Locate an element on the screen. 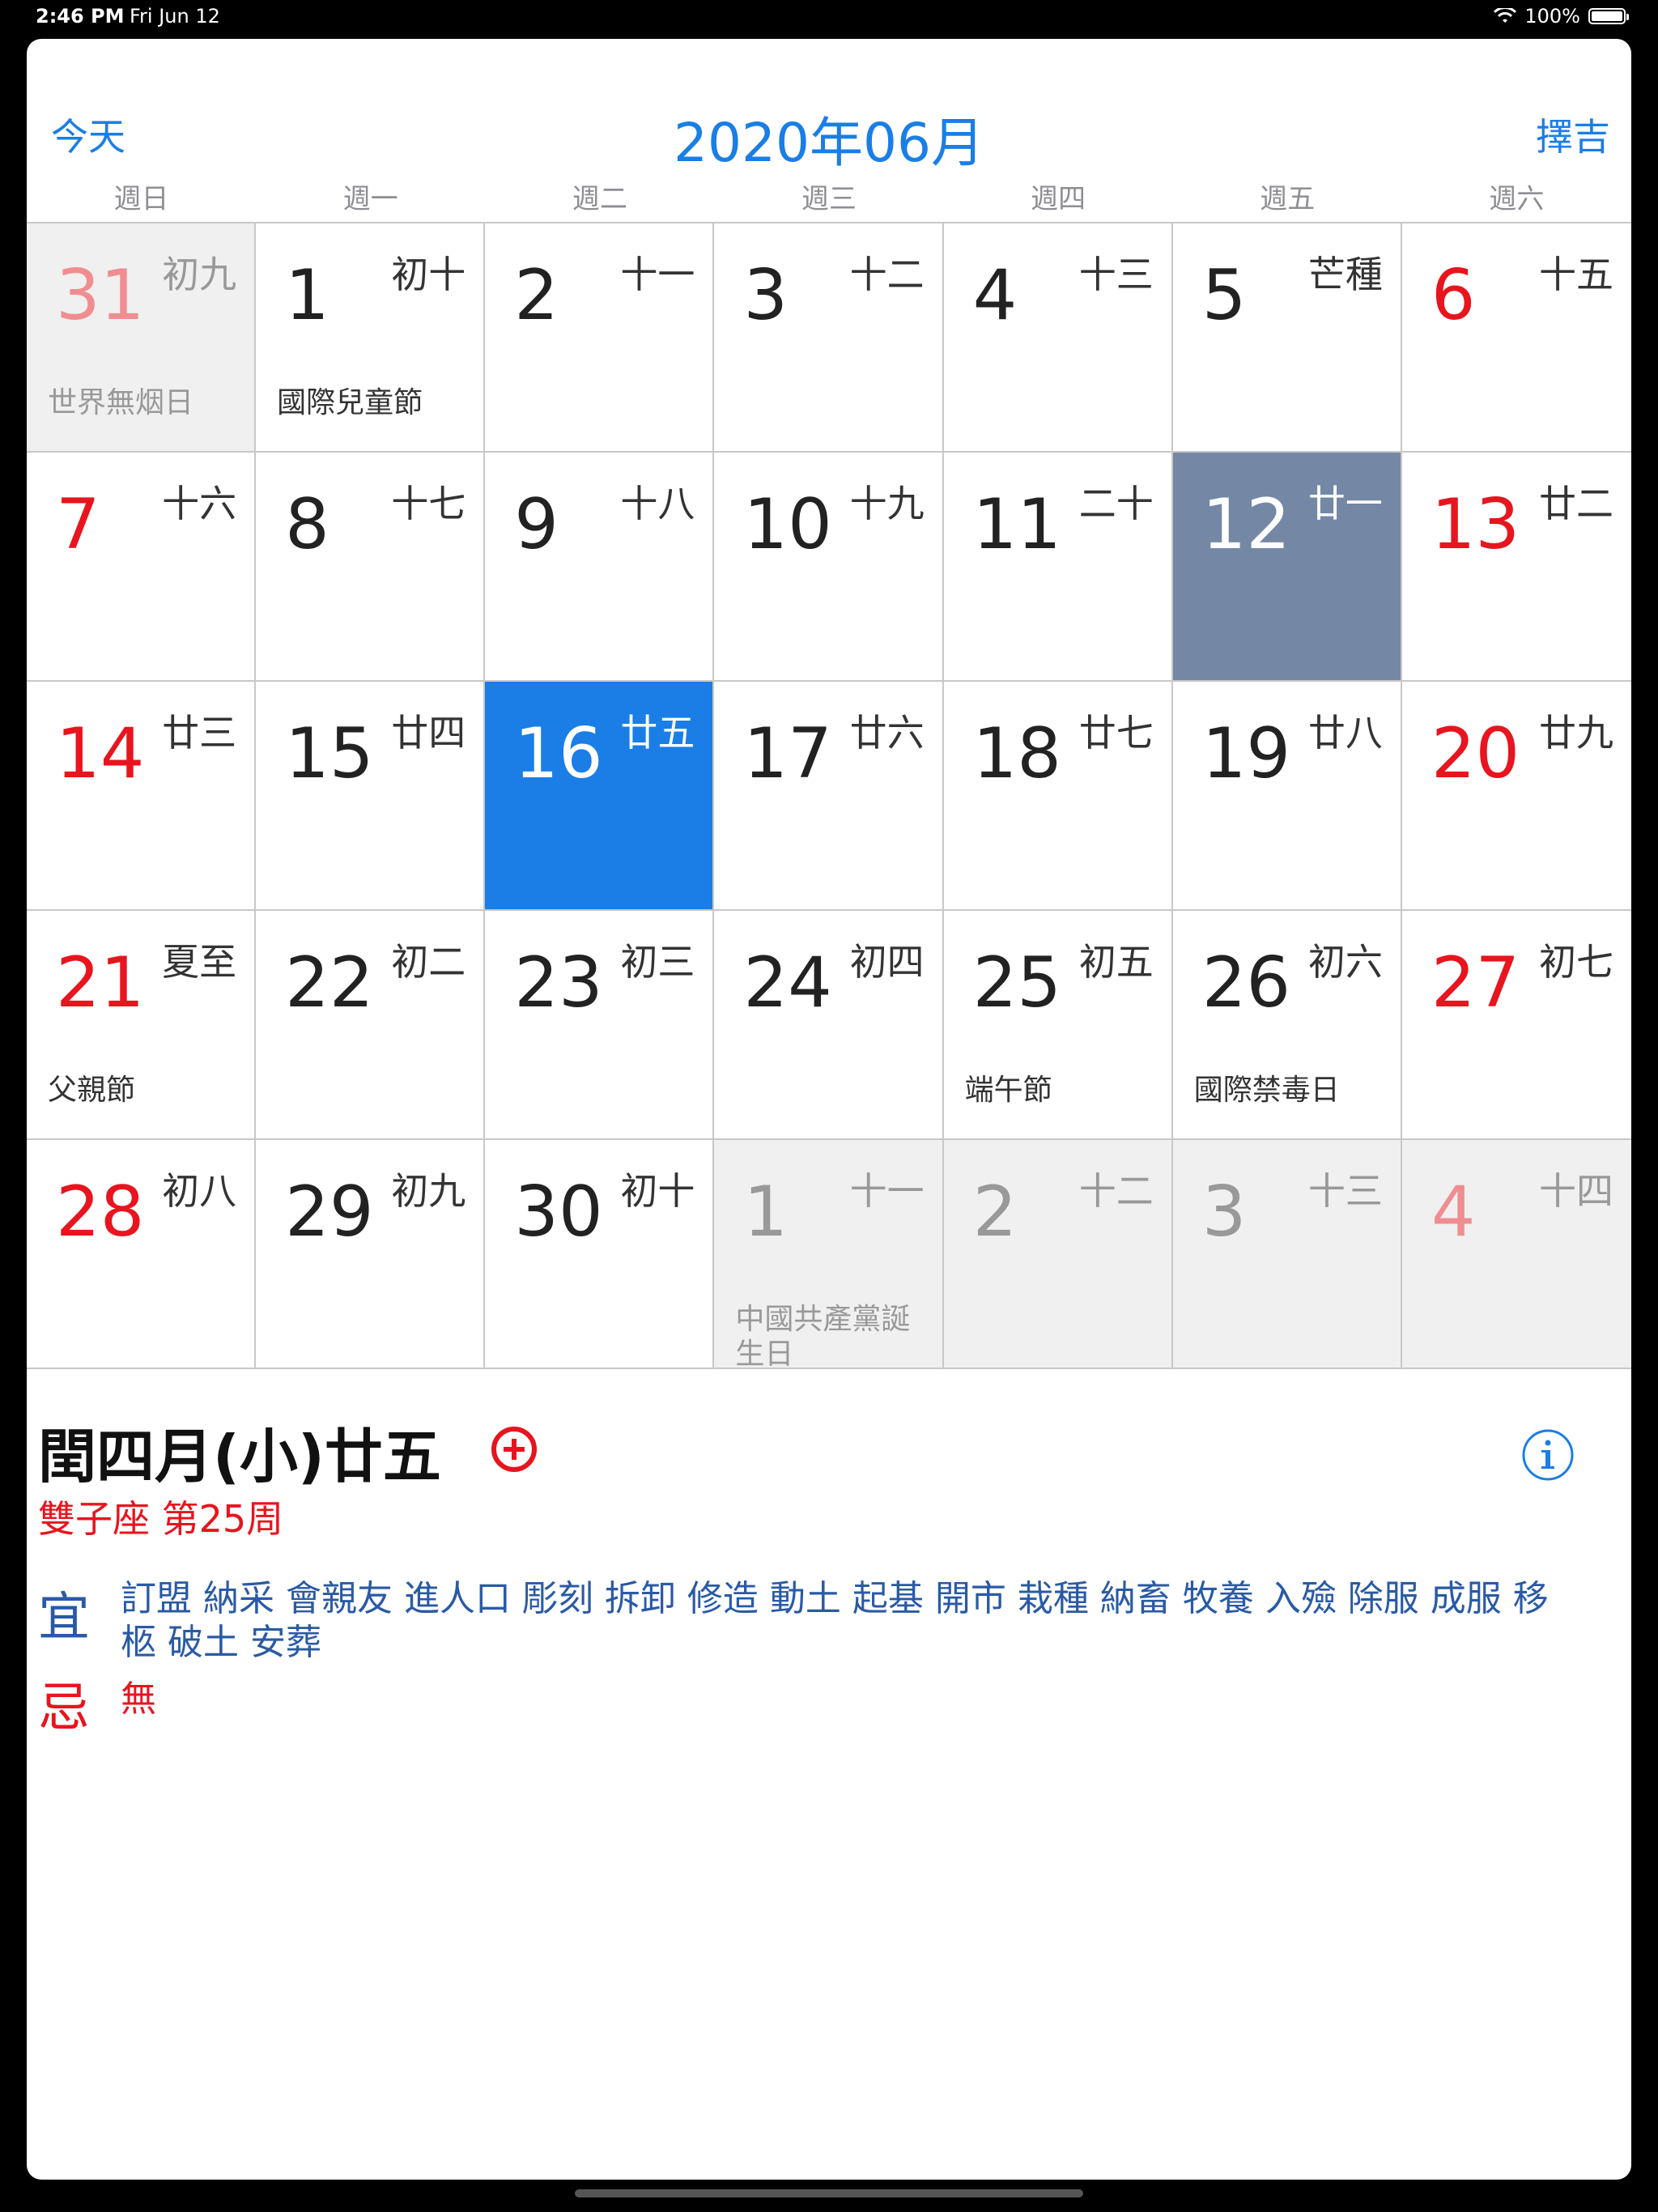  lunar-day: 初八 is located at coordinates (199, 1191).